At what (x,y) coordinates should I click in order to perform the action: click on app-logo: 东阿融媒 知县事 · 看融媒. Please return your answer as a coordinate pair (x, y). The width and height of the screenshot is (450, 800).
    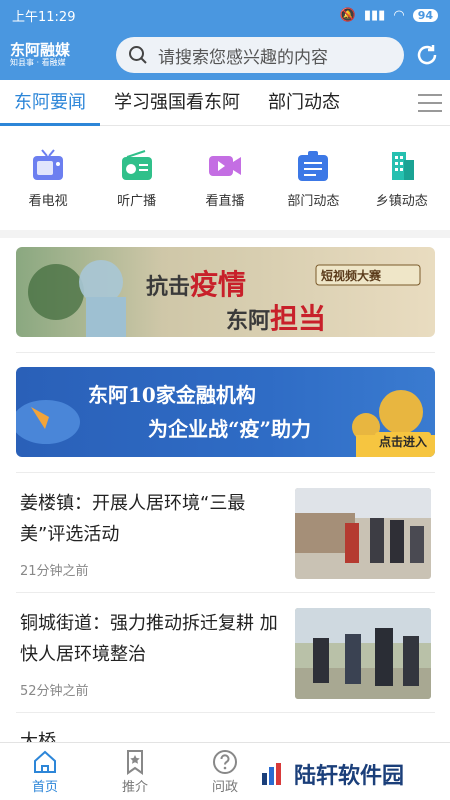
    Looking at the image, I should click on (57, 54).